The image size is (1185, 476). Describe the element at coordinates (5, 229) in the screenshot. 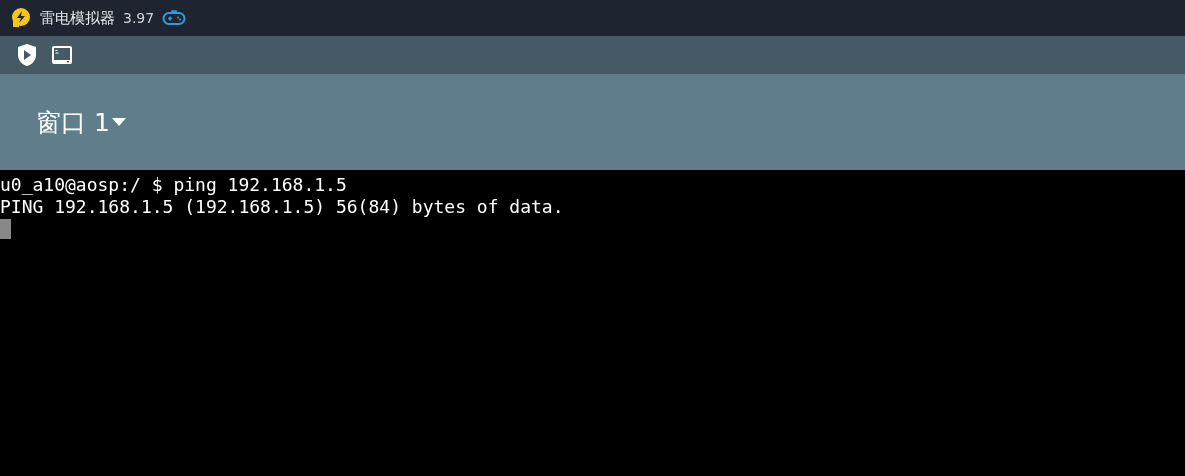

I see `text-cursor` at that location.